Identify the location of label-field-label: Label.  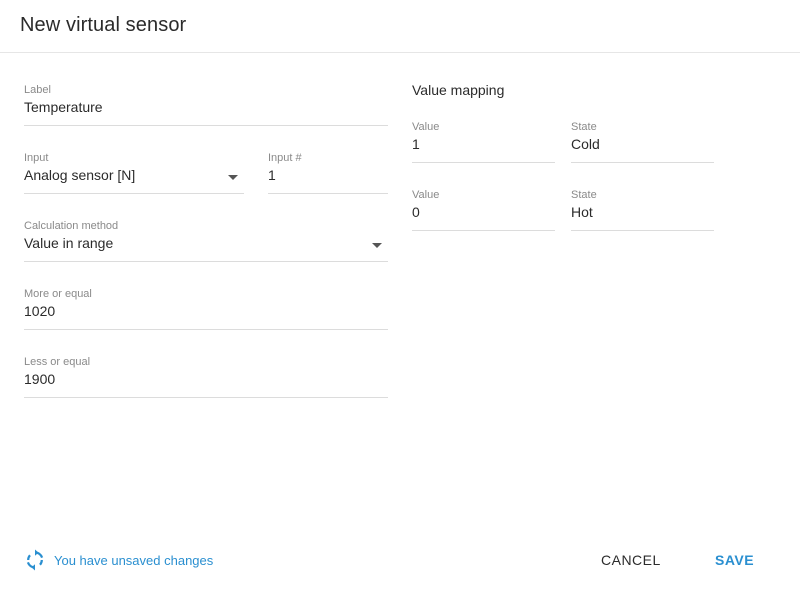
(37, 90).